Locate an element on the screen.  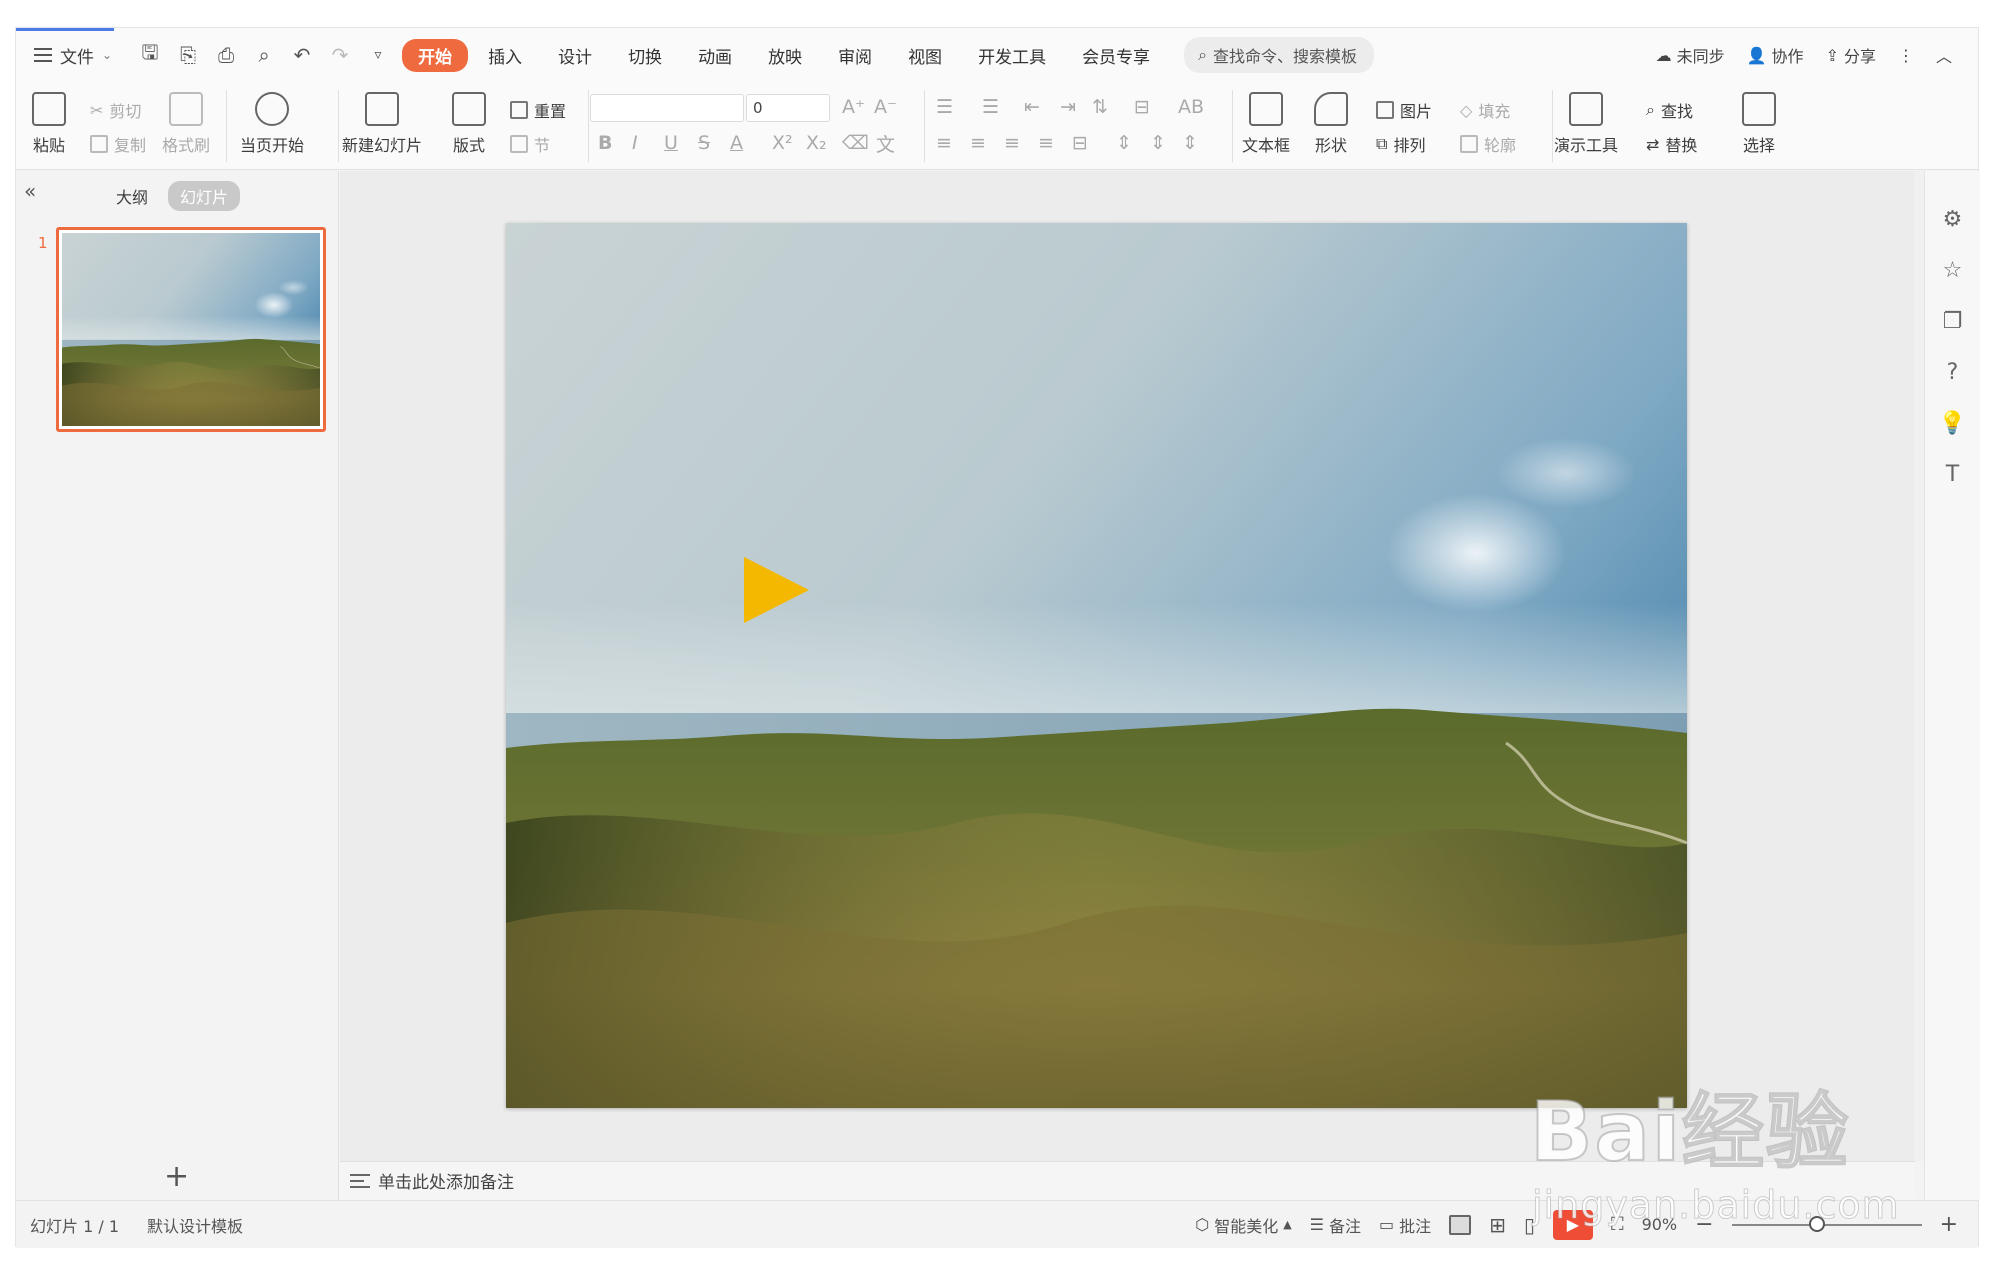
grid-view-icon: ⊞ is located at coordinates (1497, 1225).